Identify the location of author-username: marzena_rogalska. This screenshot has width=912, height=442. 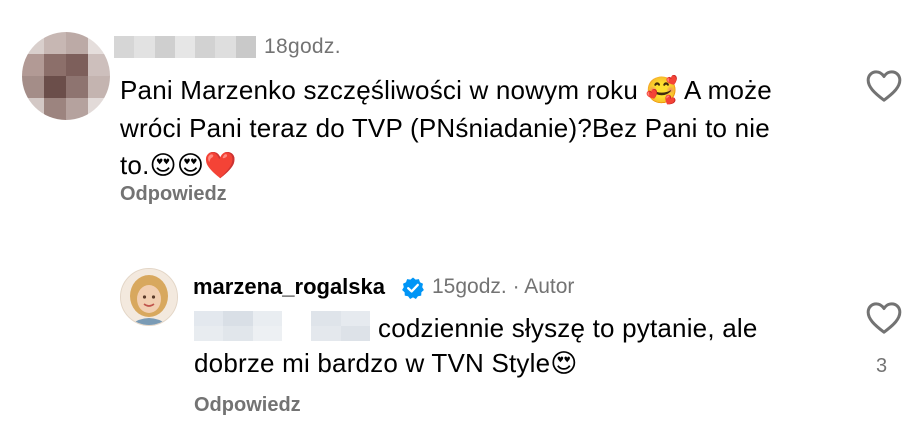
(289, 287).